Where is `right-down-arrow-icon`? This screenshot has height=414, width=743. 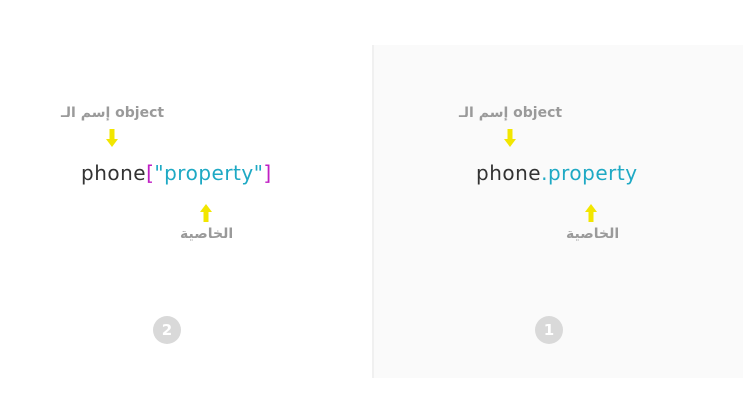
right-down-arrow-icon is located at coordinates (510, 138).